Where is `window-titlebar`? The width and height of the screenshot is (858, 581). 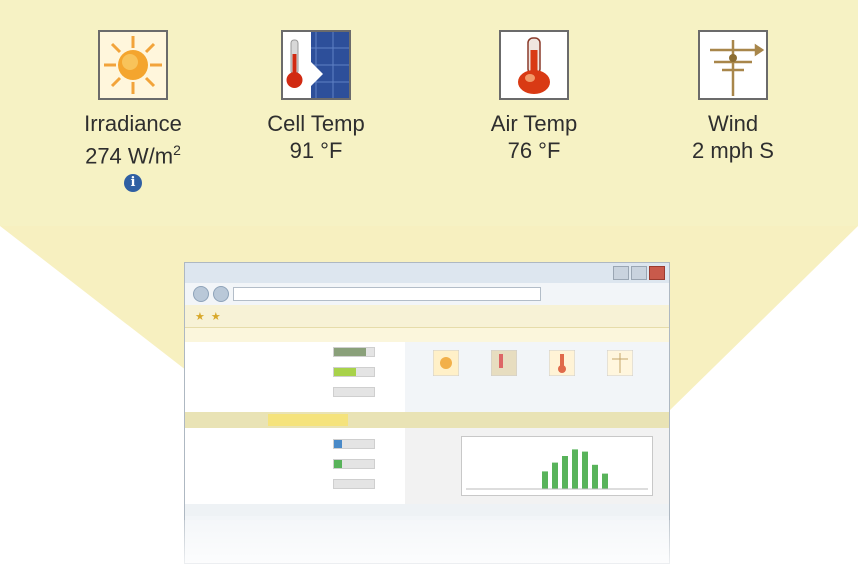
window-titlebar is located at coordinates (427, 273).